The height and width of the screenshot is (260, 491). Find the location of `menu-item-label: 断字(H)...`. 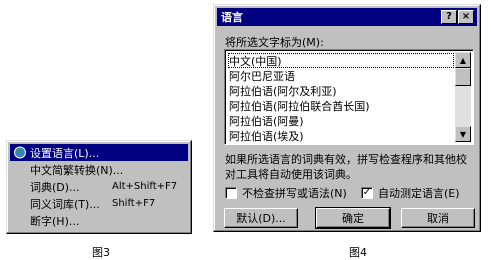

menu-item-label: 断字(H)... is located at coordinates (55, 221).